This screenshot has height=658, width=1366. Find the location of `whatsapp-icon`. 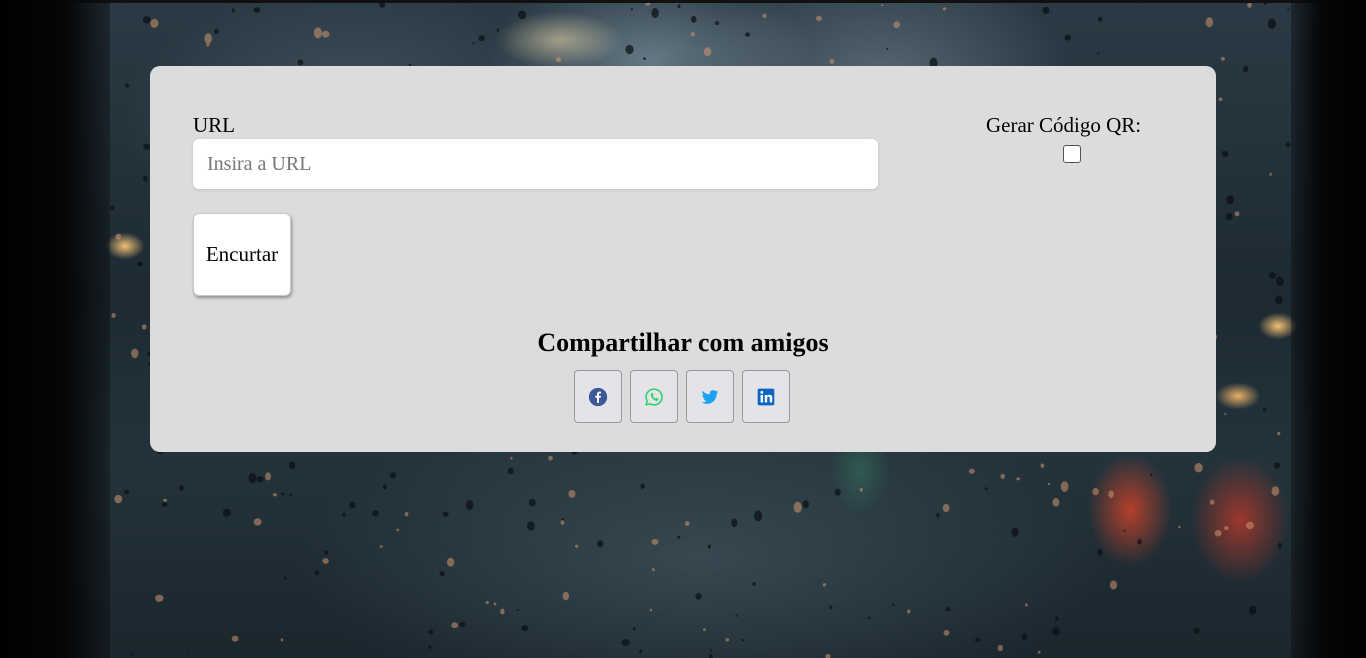

whatsapp-icon is located at coordinates (654, 397).